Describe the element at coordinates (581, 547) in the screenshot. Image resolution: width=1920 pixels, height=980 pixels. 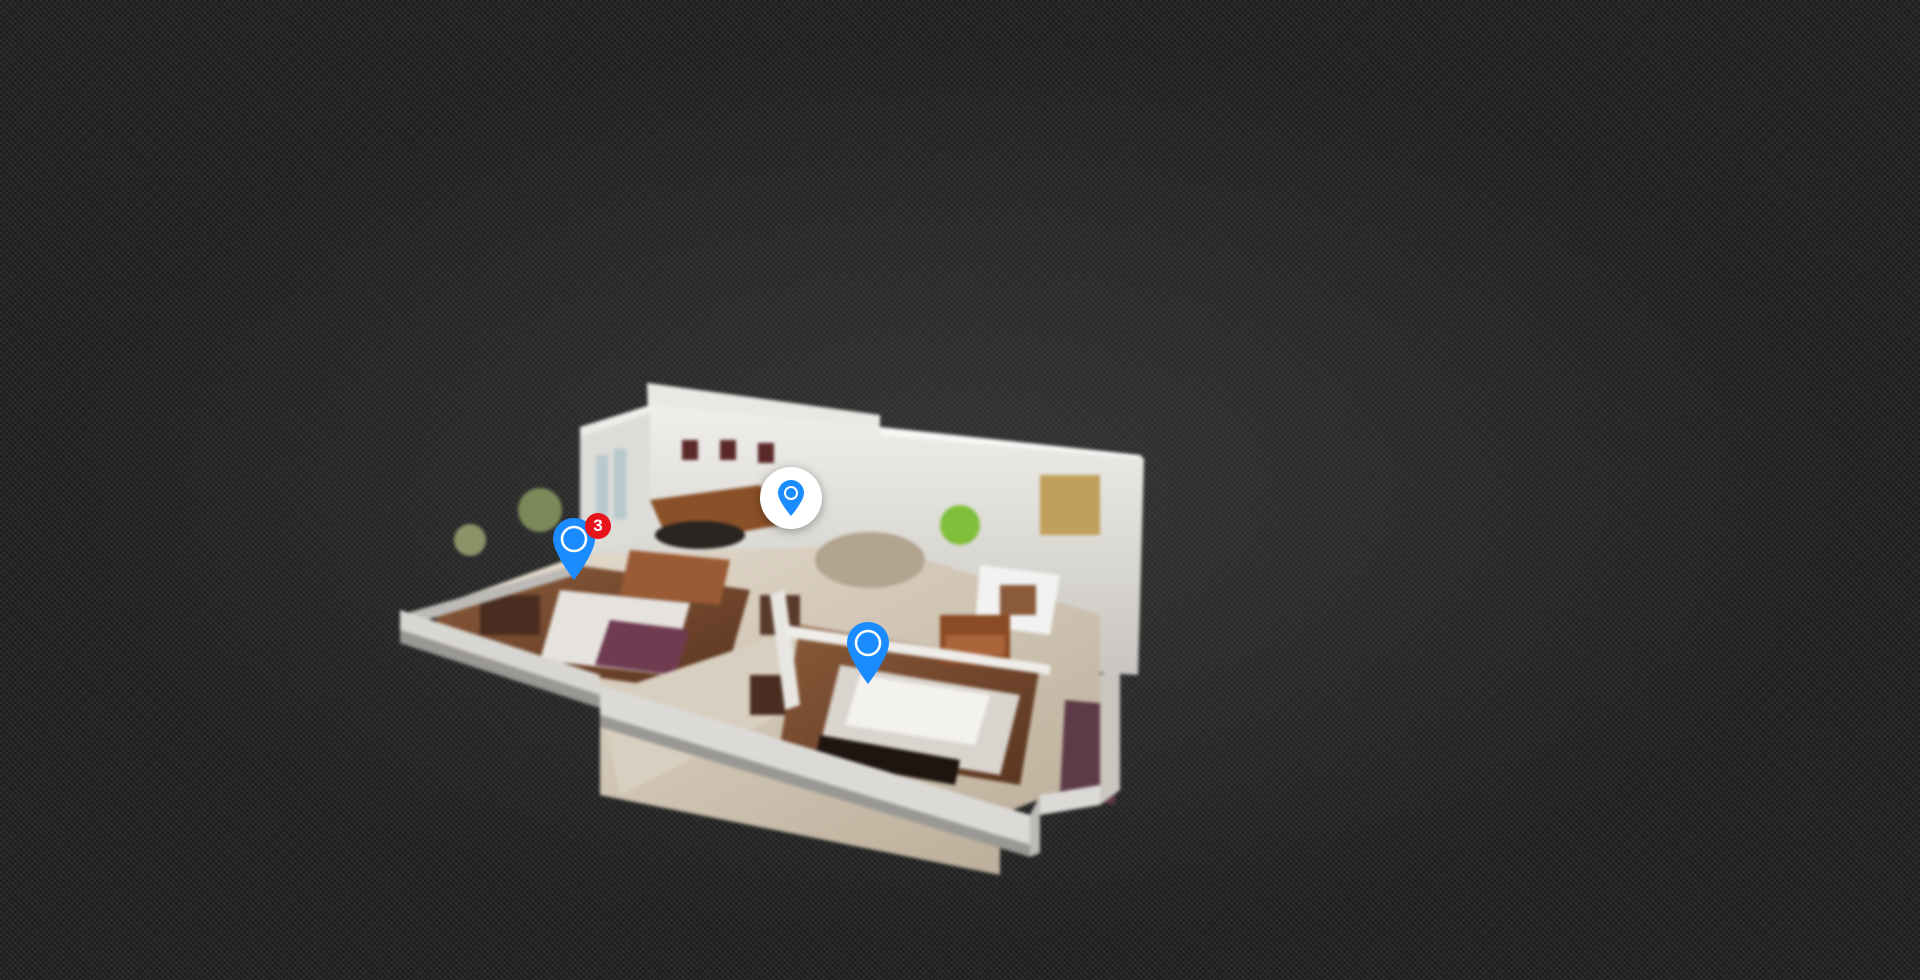
I see `hotspot-pin-bedroom-left: 3` at that location.